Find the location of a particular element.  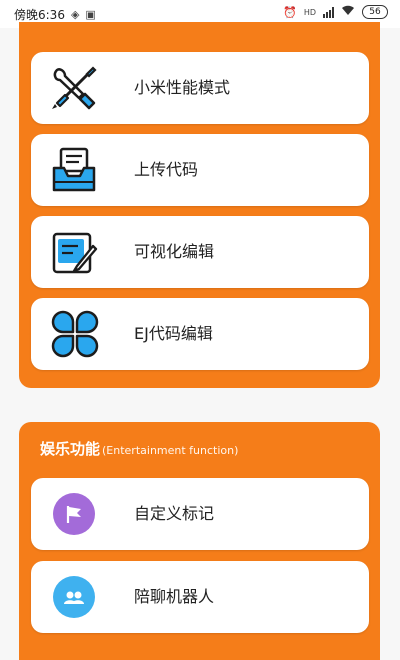

menu-item-chat-robot: 陪聊机器人 is located at coordinates (200, 597).